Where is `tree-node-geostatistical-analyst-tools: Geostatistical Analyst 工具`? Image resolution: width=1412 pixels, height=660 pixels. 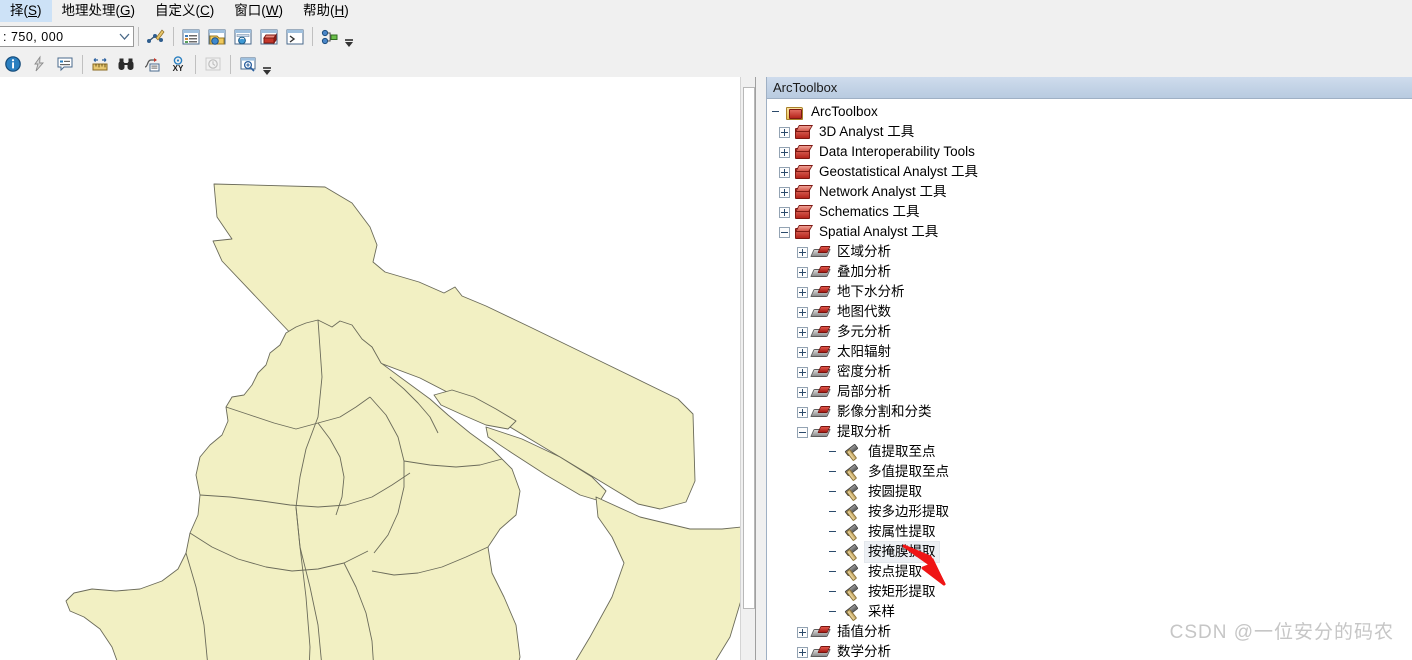 tree-node-geostatistical-analyst-tools: Geostatistical Analyst 工具 is located at coordinates (1089, 172).